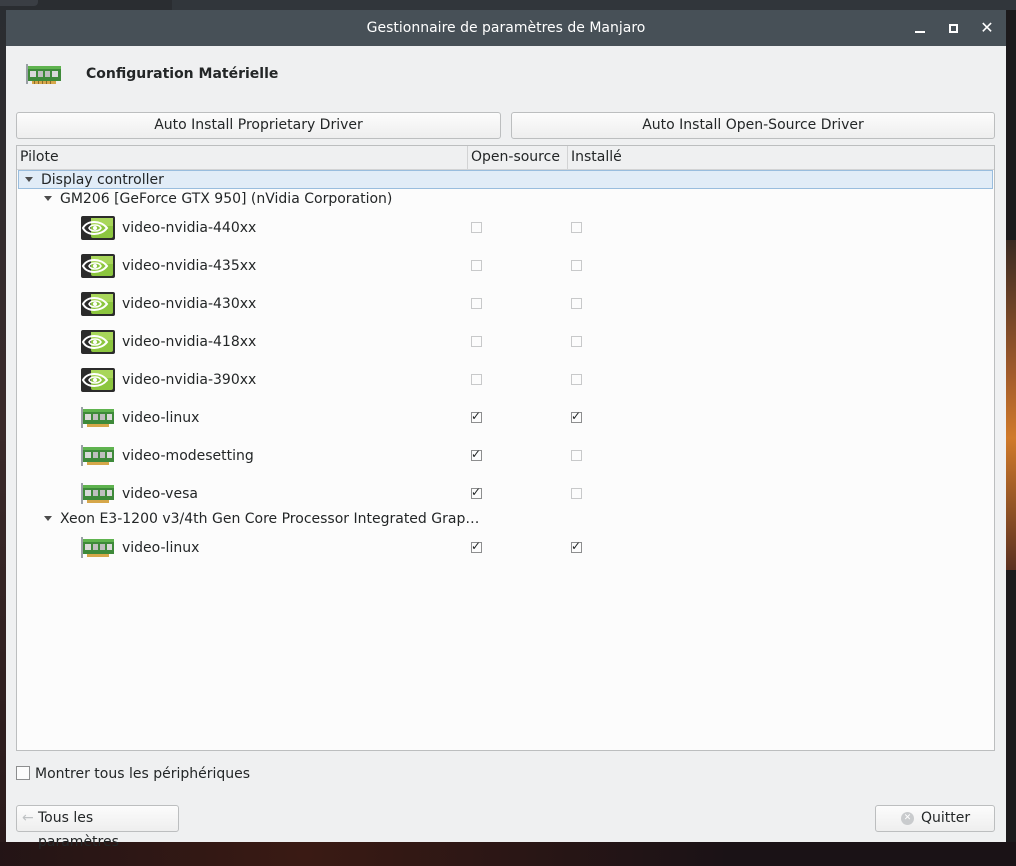 The height and width of the screenshot is (866, 1016). Describe the element at coordinates (28, 818) in the screenshot. I see `back-arrow-icon: ←` at that location.